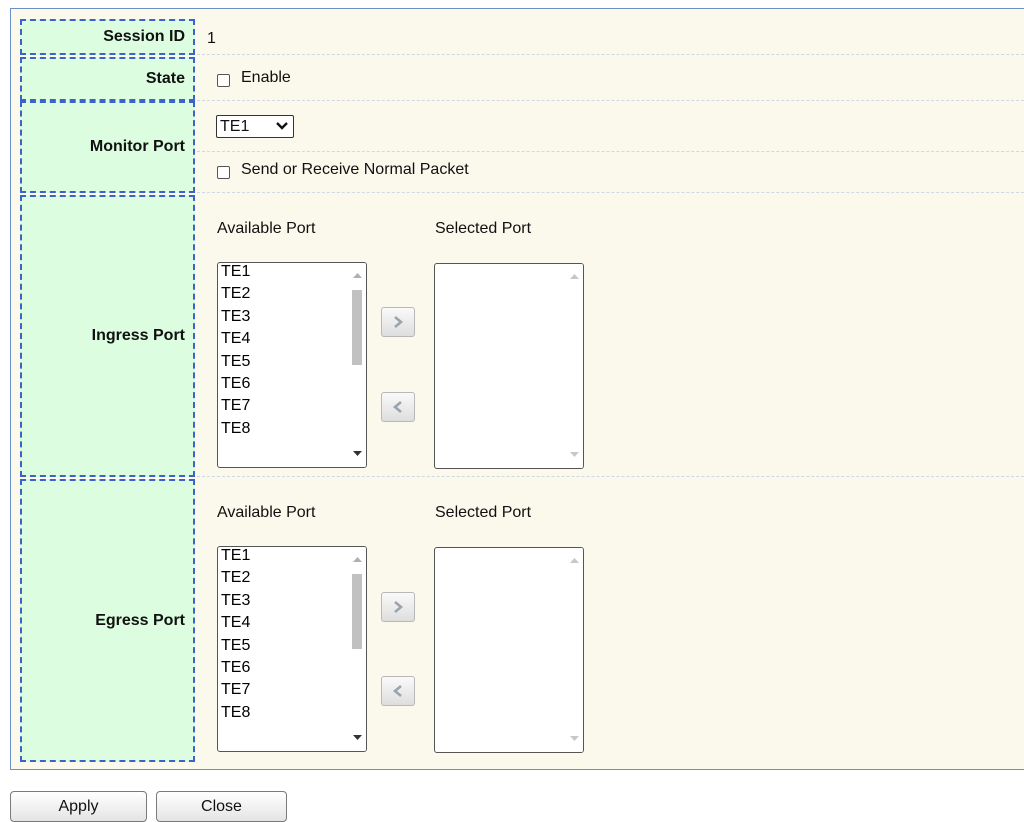  What do you see at coordinates (140, 620) in the screenshot?
I see `egress-port-label-text: Egress Port` at bounding box center [140, 620].